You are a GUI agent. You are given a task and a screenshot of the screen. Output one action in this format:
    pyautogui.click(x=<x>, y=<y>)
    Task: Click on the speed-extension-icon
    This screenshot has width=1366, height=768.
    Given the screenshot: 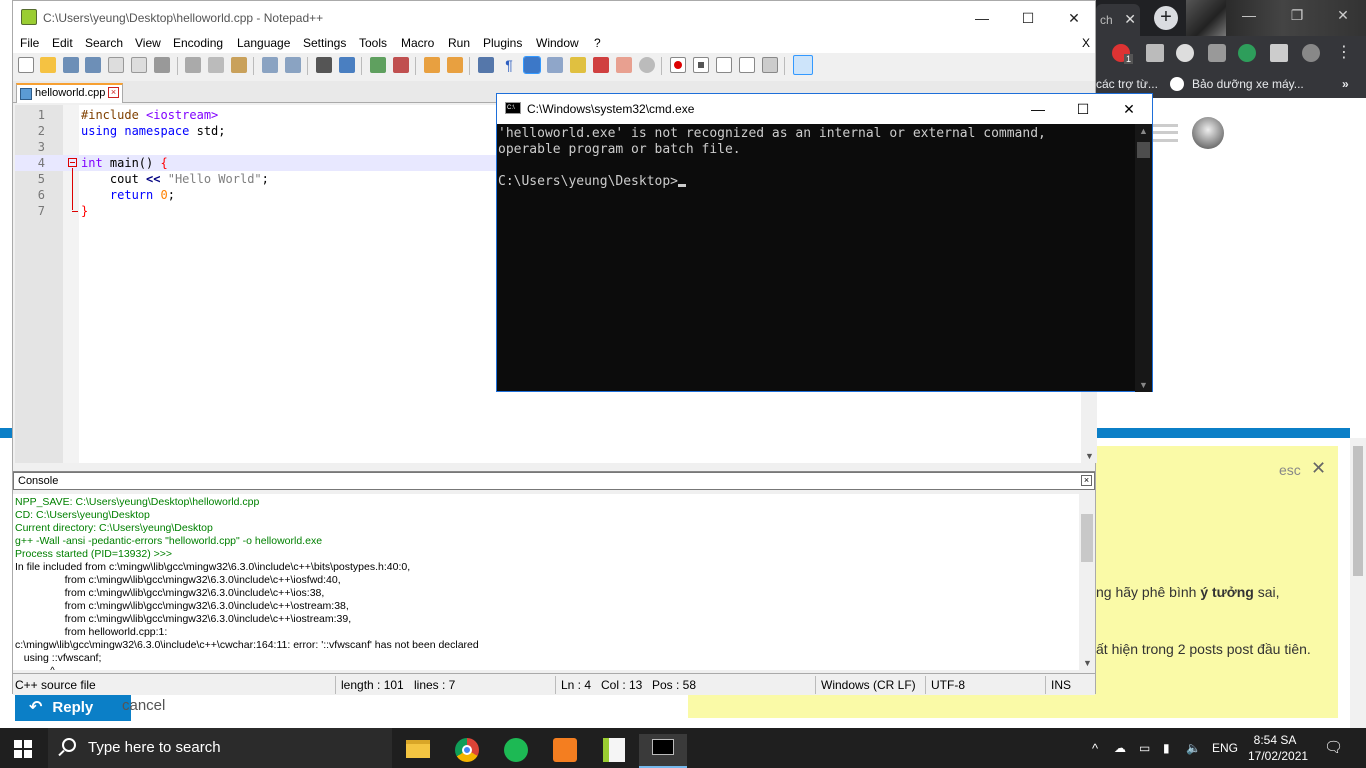 What is the action you would take?
    pyautogui.click(x=1185, y=53)
    